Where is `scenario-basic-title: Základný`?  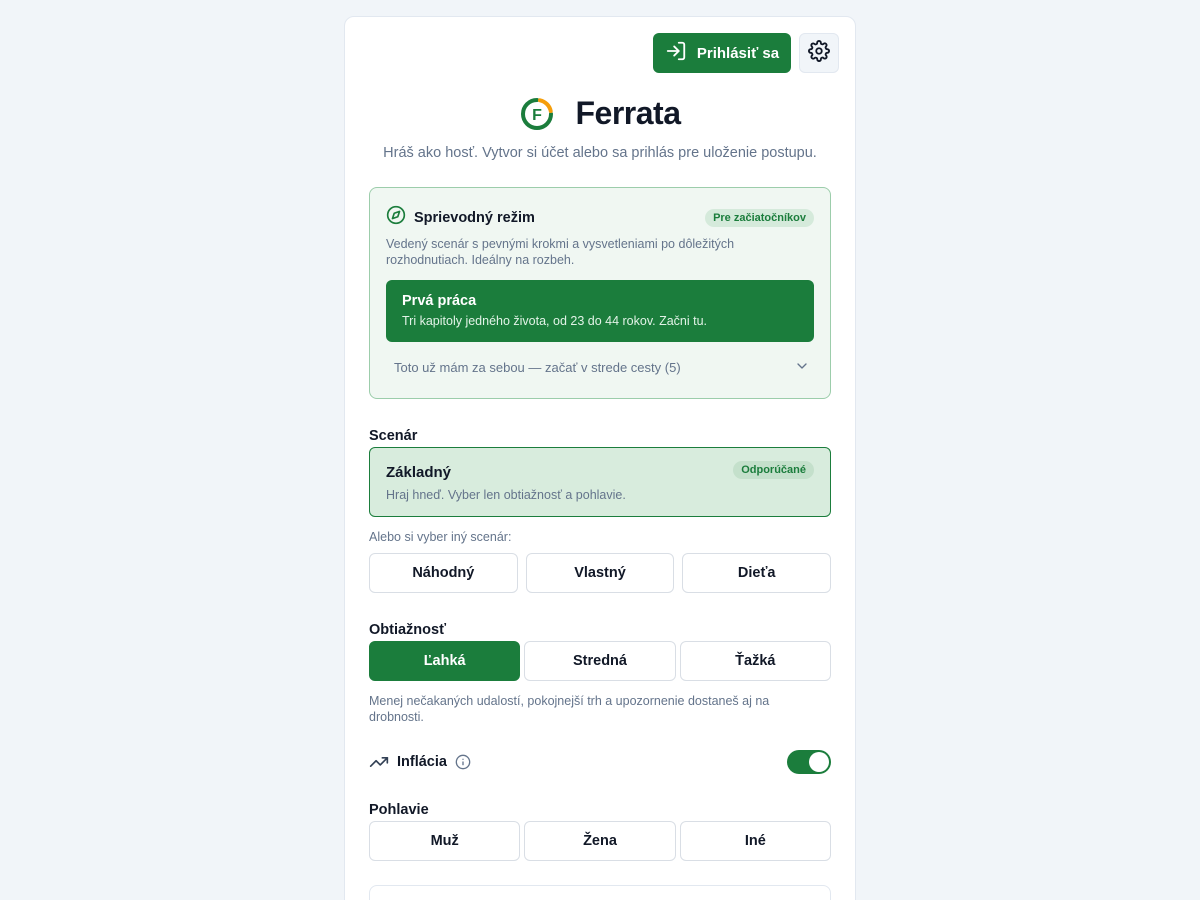
scenario-basic-title: Základný is located at coordinates (419, 472).